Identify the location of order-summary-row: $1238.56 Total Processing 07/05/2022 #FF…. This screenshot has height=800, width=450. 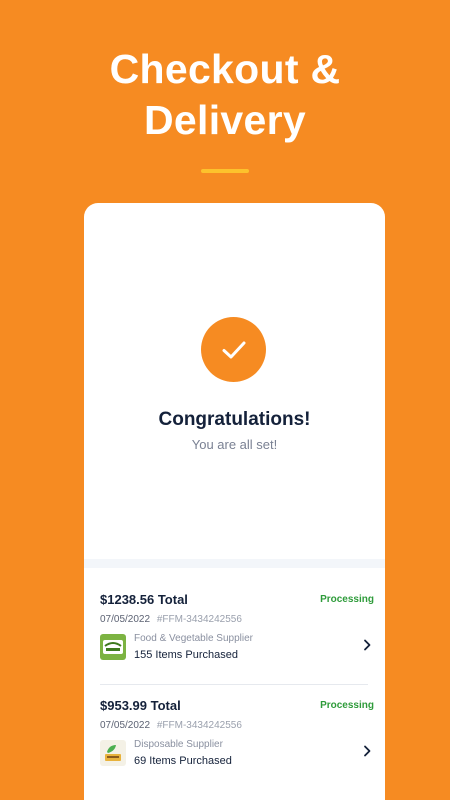
(237, 642).